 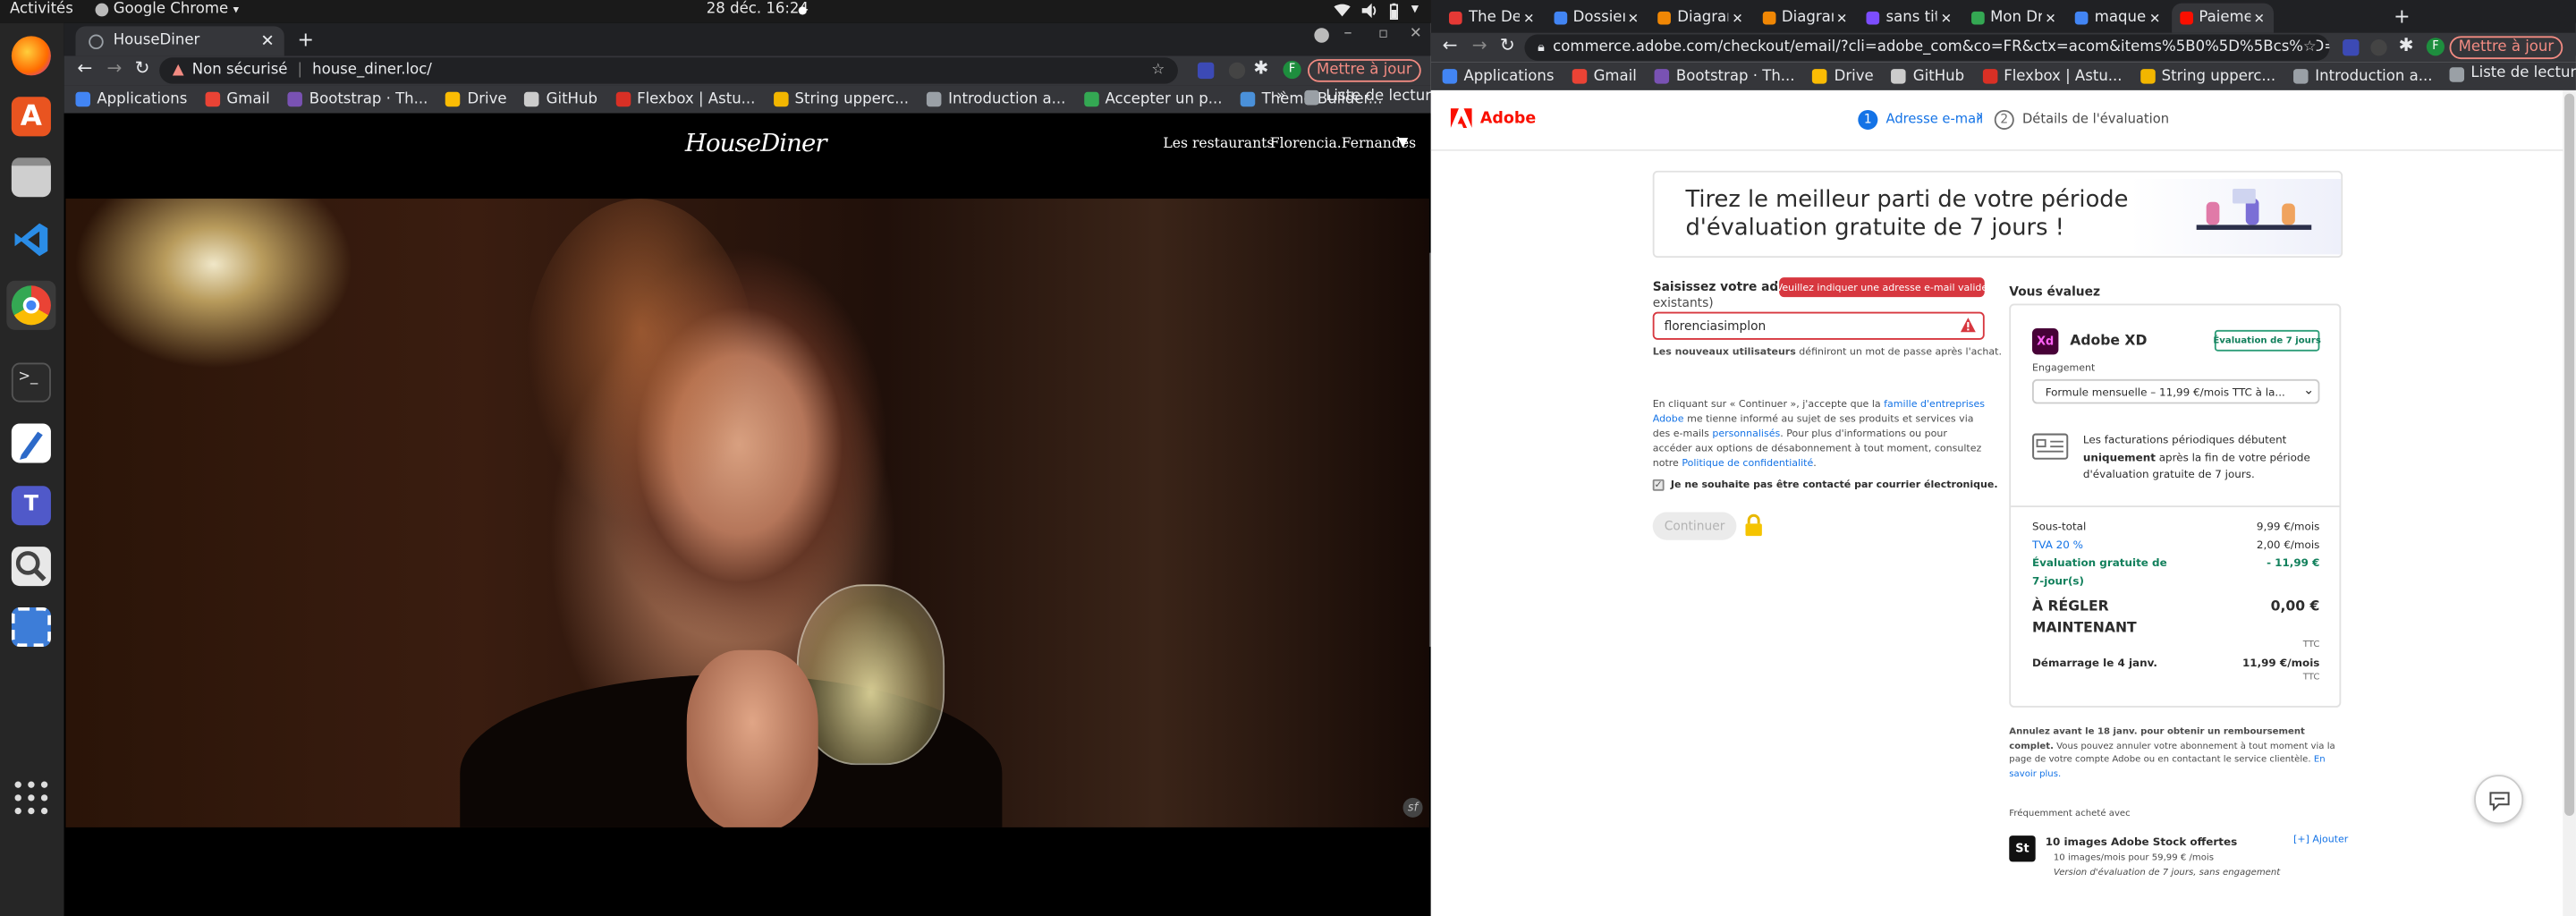 What do you see at coordinates (1369, 11) in the screenshot?
I see `volume-icon` at bounding box center [1369, 11].